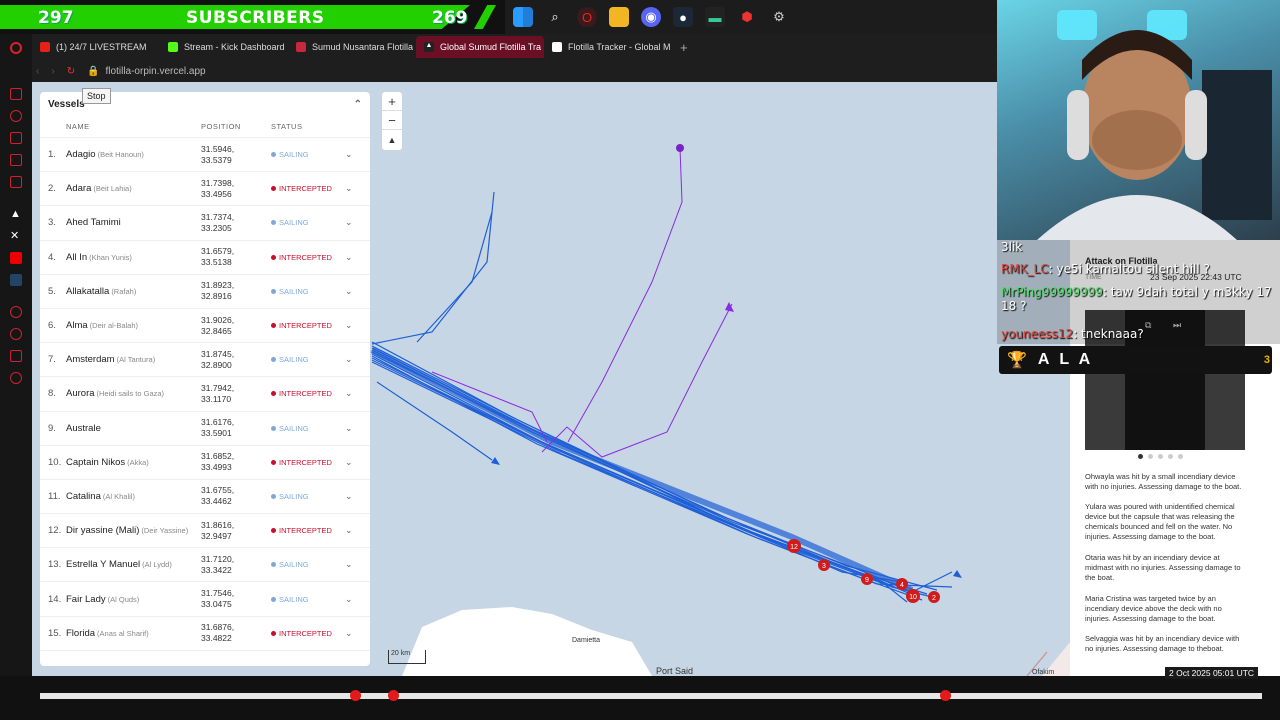 This screenshot has width=1280, height=720. I want to click on collapse-icon: ⌃, so click(358, 104).